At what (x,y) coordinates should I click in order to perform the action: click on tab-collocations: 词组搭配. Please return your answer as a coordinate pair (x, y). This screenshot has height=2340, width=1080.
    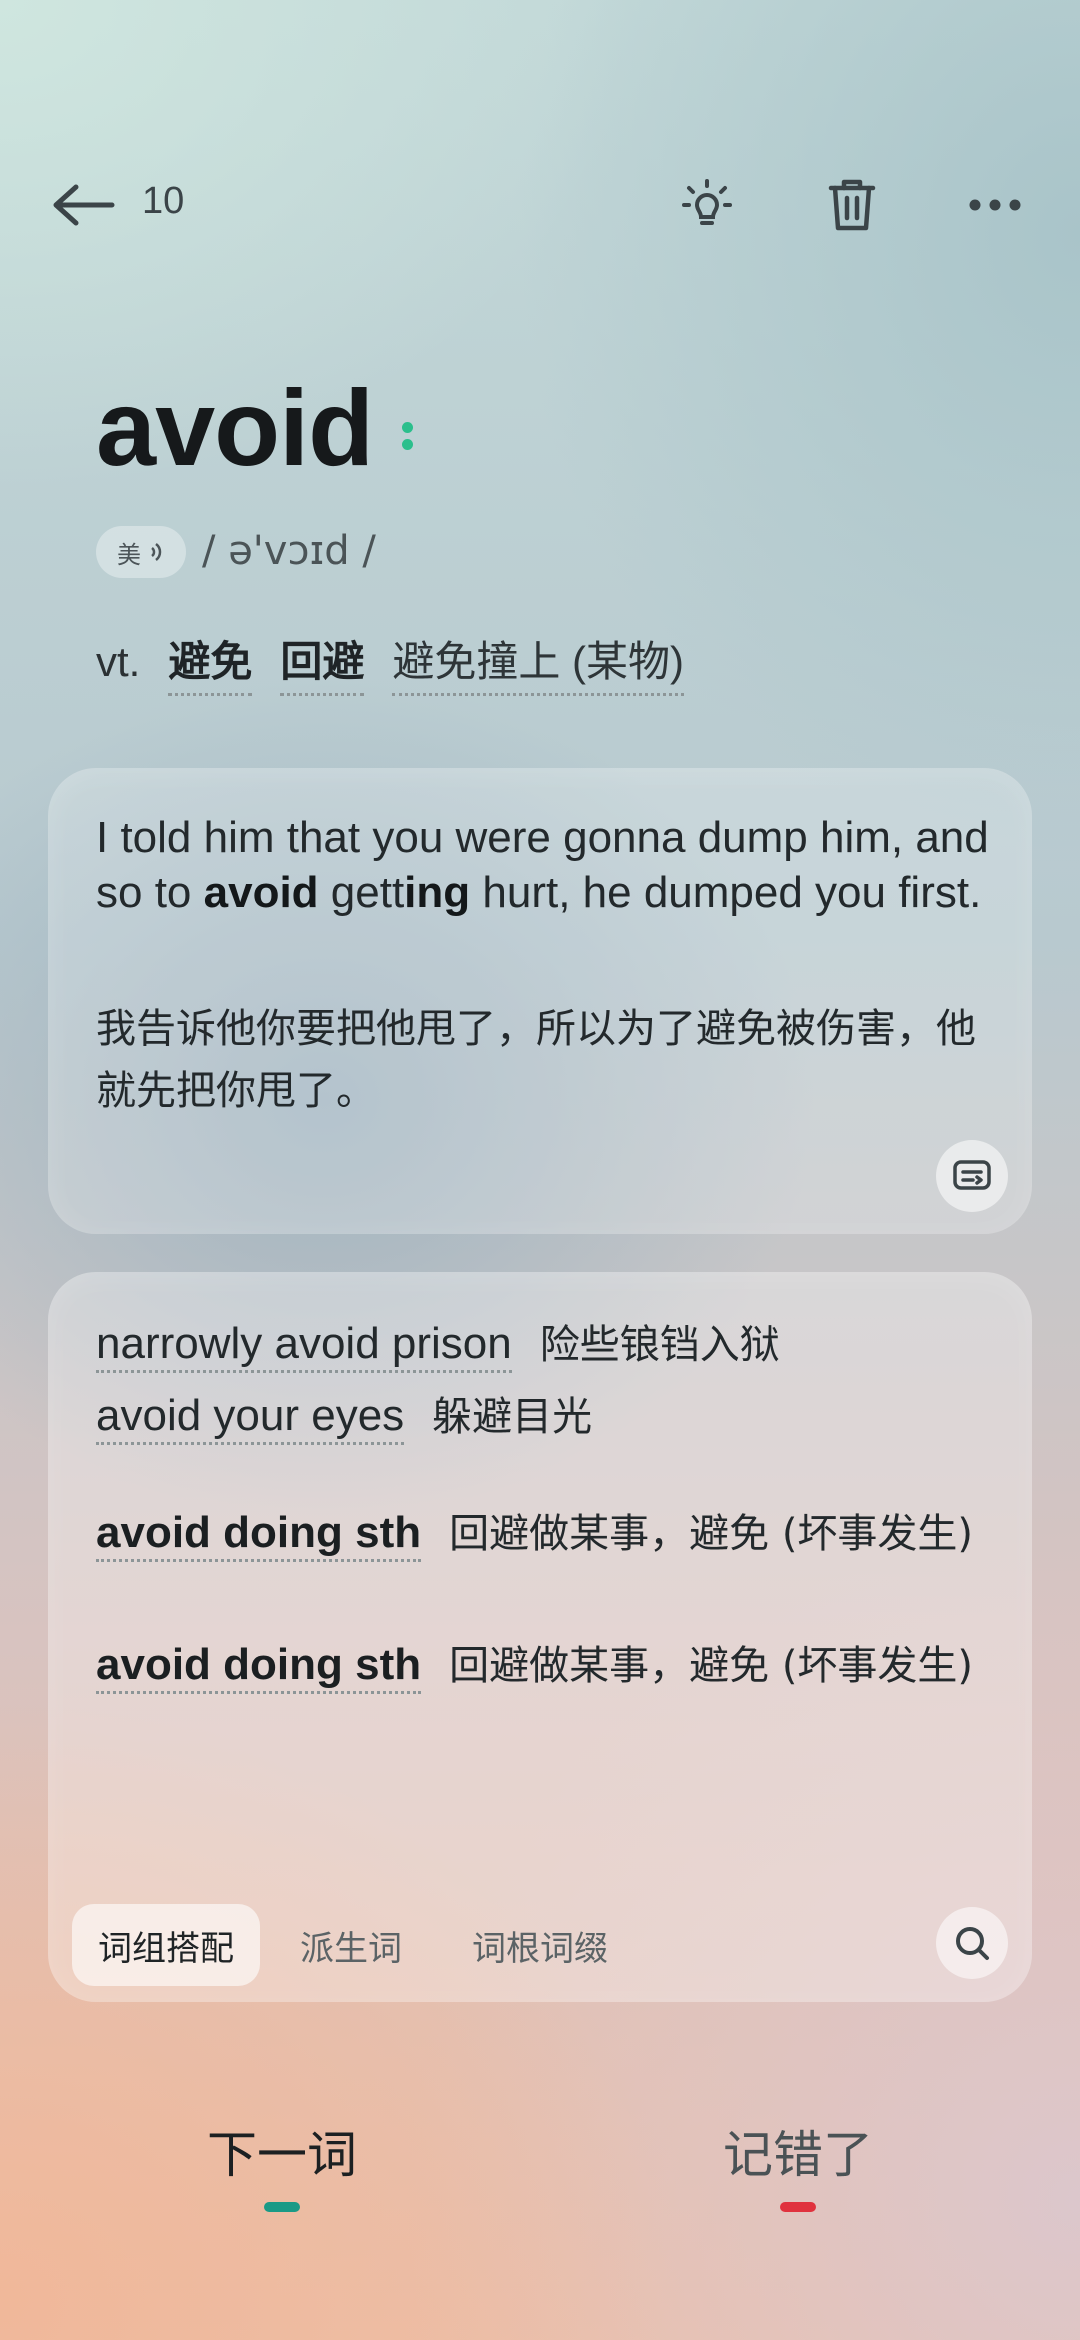
    Looking at the image, I should click on (166, 1945).